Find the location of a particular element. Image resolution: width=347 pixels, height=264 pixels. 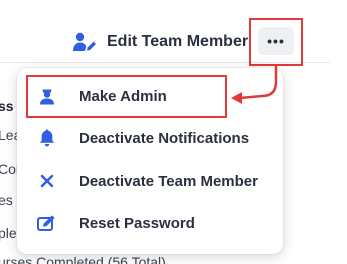

menu-item-label: Make Admin is located at coordinates (123, 96).